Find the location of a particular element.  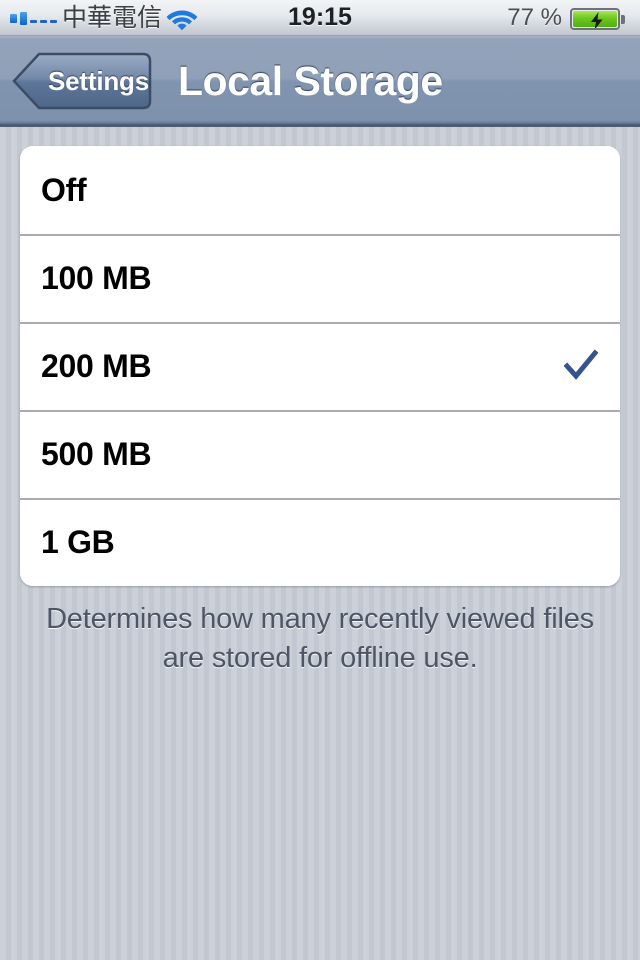

navigation-bar: Settings Local Storage is located at coordinates (320, 81).